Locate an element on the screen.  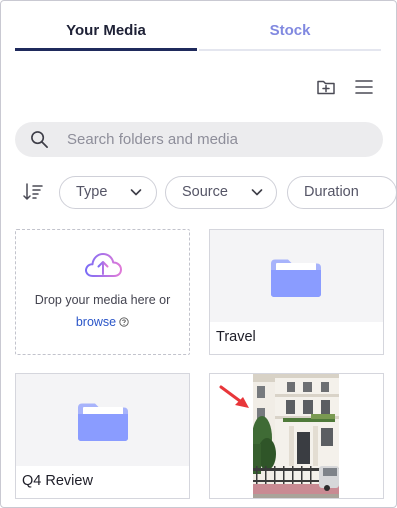
tab-your-media: Your Media is located at coordinates (106, 33).